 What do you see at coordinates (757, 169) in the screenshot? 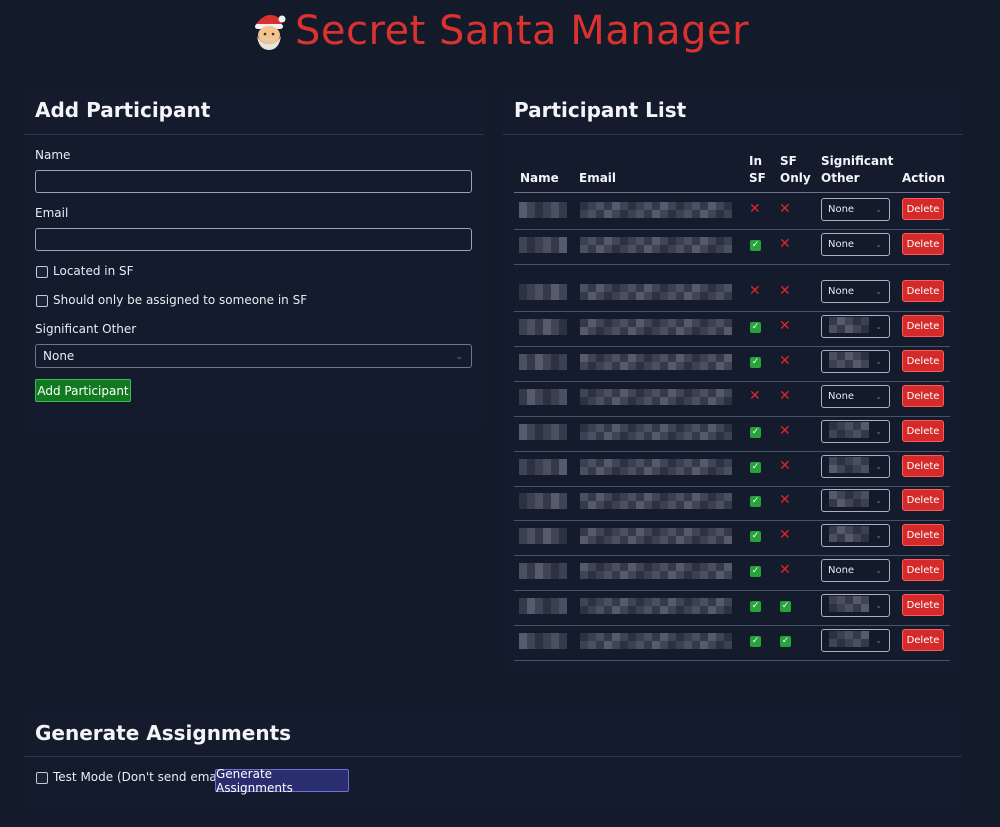
I see `column-header-in-sf: In SF` at bounding box center [757, 169].